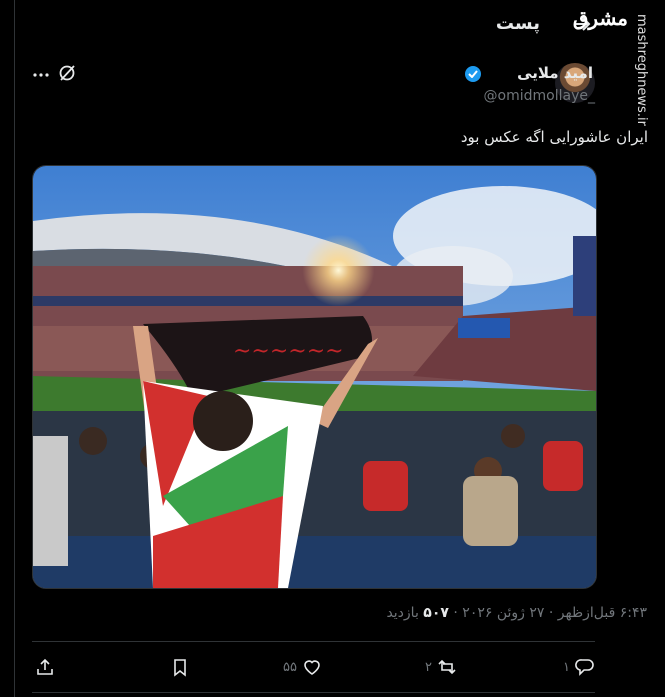 This screenshot has width=665, height=697. I want to click on reply-button: ۱, so click(579, 667).